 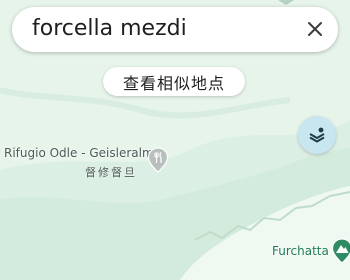 What do you see at coordinates (340, 251) in the screenshot?
I see `mountain-icon` at bounding box center [340, 251].